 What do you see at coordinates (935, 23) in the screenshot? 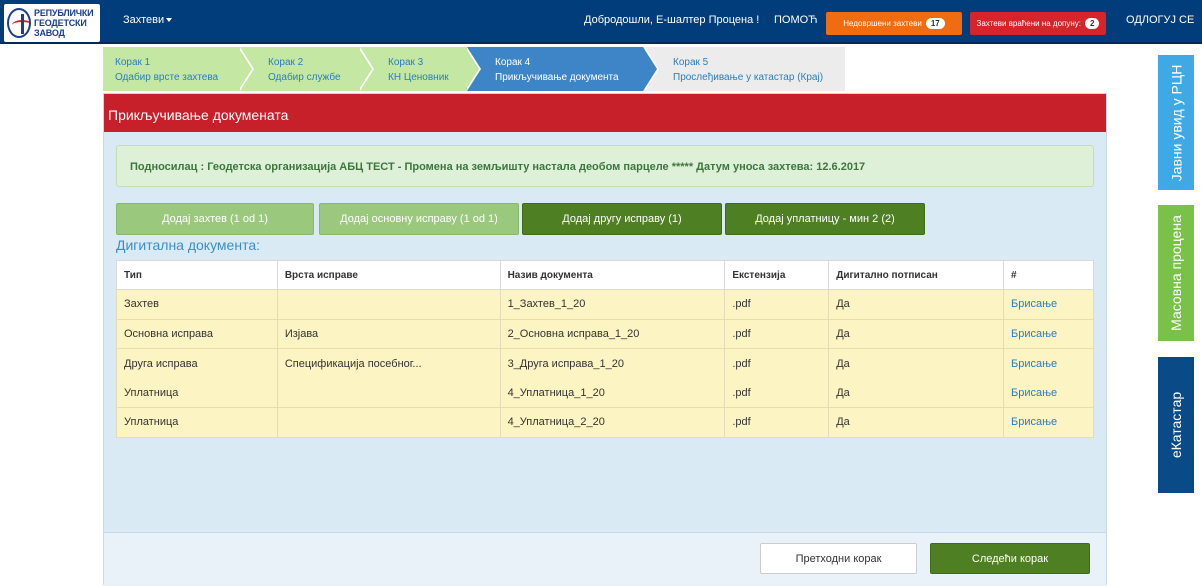
I see `unfinished-count-badge: 17` at bounding box center [935, 23].